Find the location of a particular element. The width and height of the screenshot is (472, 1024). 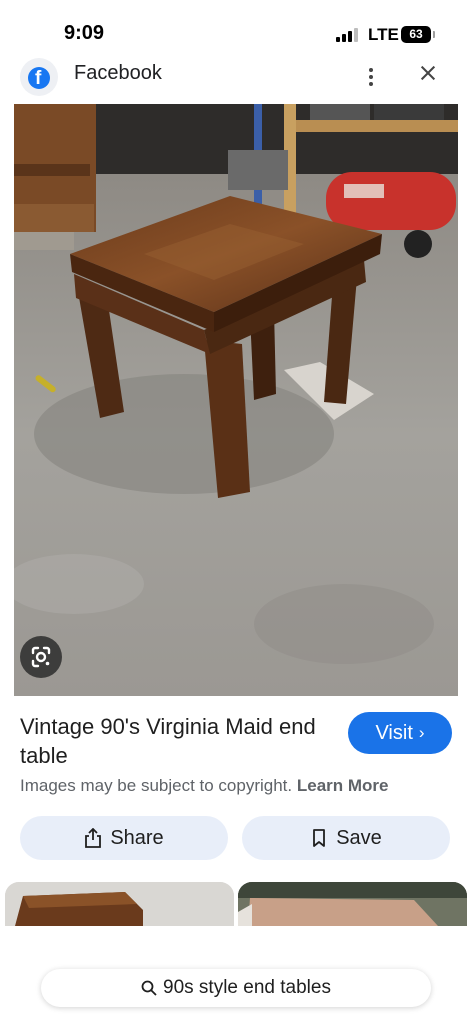

network-type: LTE is located at coordinates (383, 34).